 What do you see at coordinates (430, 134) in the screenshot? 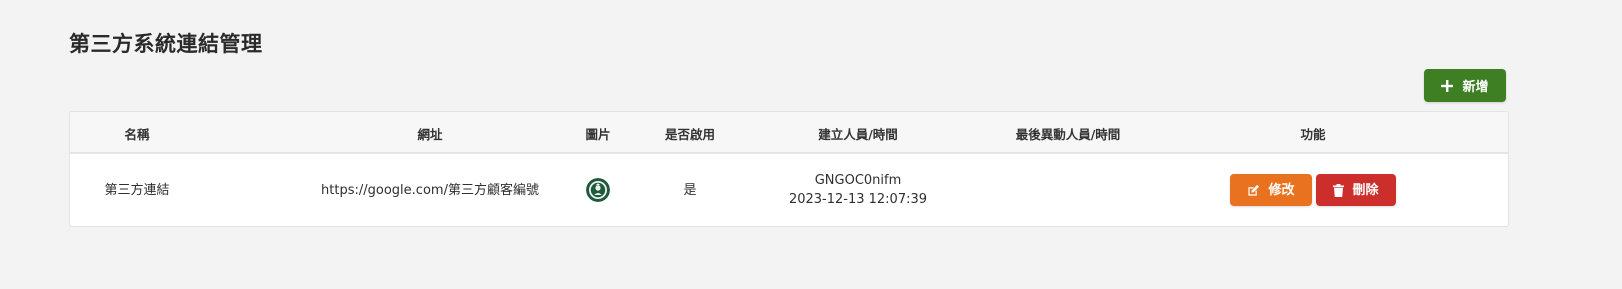
I see `column-header-url: 網址` at bounding box center [430, 134].